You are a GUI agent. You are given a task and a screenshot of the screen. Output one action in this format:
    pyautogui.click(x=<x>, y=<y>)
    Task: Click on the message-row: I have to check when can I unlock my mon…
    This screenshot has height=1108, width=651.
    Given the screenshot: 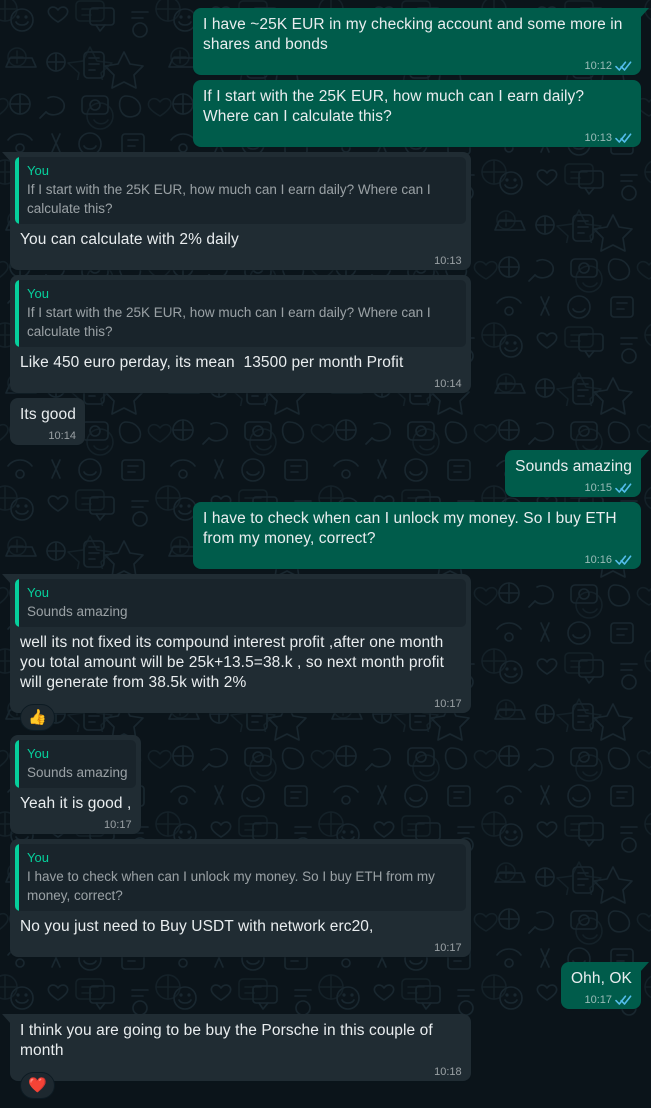 What is the action you would take?
    pyautogui.click(x=325, y=535)
    